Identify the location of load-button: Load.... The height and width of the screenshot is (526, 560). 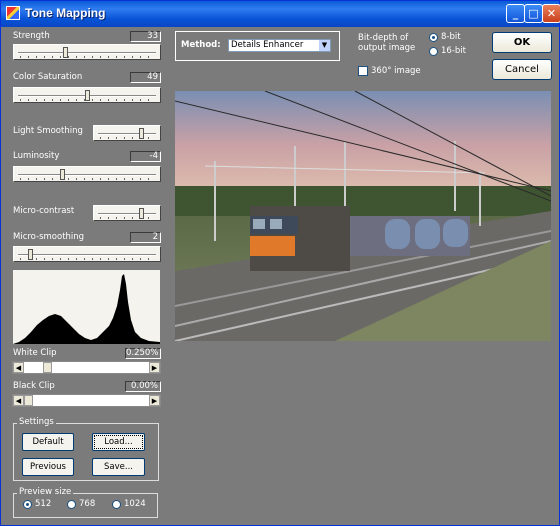
(118, 442).